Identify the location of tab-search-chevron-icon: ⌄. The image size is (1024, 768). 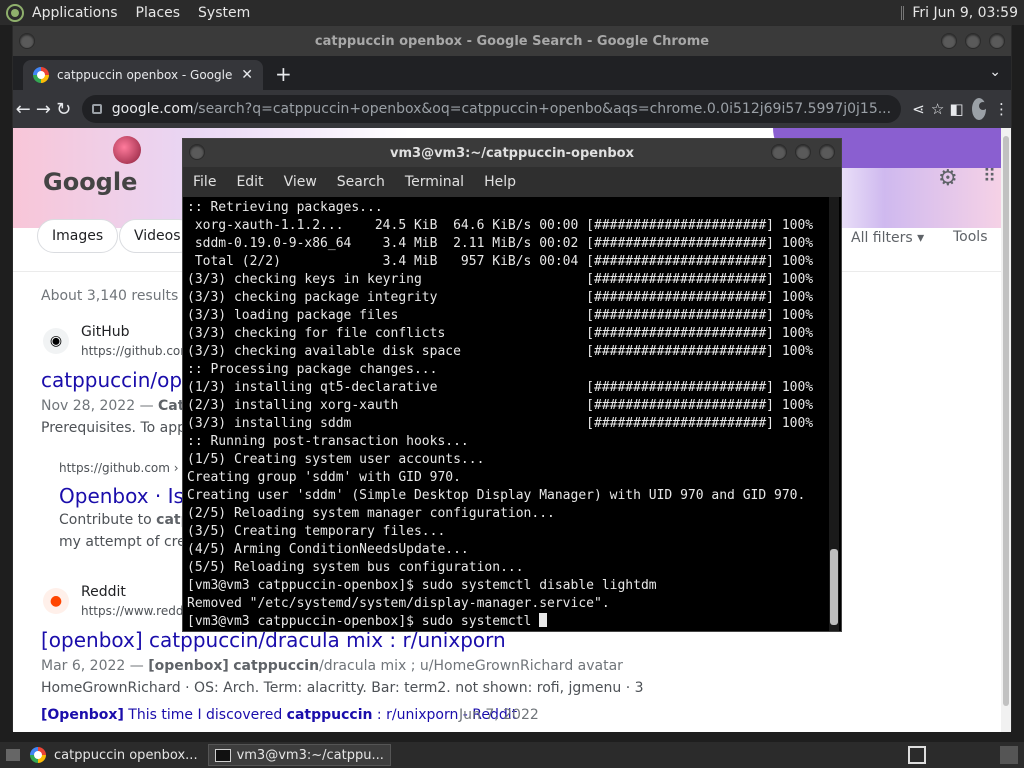
(995, 72).